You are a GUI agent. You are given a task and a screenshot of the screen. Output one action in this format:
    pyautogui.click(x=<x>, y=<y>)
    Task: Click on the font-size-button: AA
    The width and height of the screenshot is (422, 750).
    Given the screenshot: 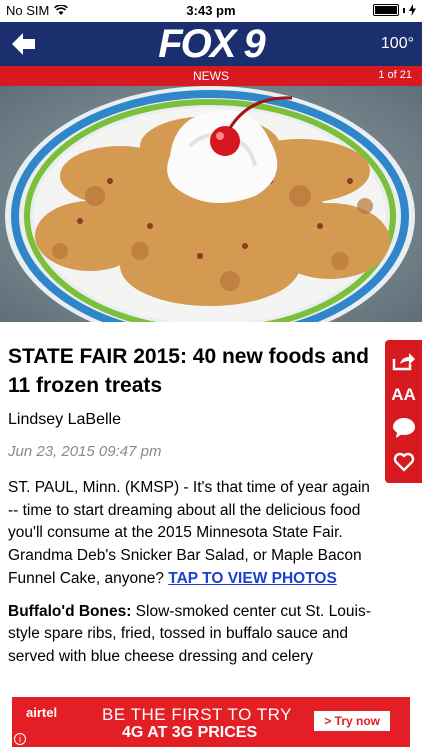 What is the action you would take?
    pyautogui.click(x=404, y=395)
    